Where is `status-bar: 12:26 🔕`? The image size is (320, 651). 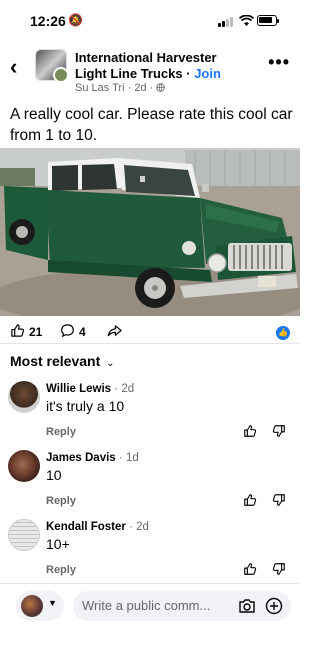 status-bar: 12:26 🔕 is located at coordinates (150, 21).